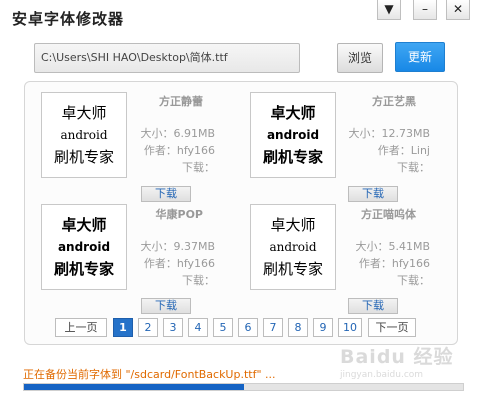 The height and width of the screenshot is (398, 480). I want to click on font-size-0: 大小：6.91MB, so click(177, 133).